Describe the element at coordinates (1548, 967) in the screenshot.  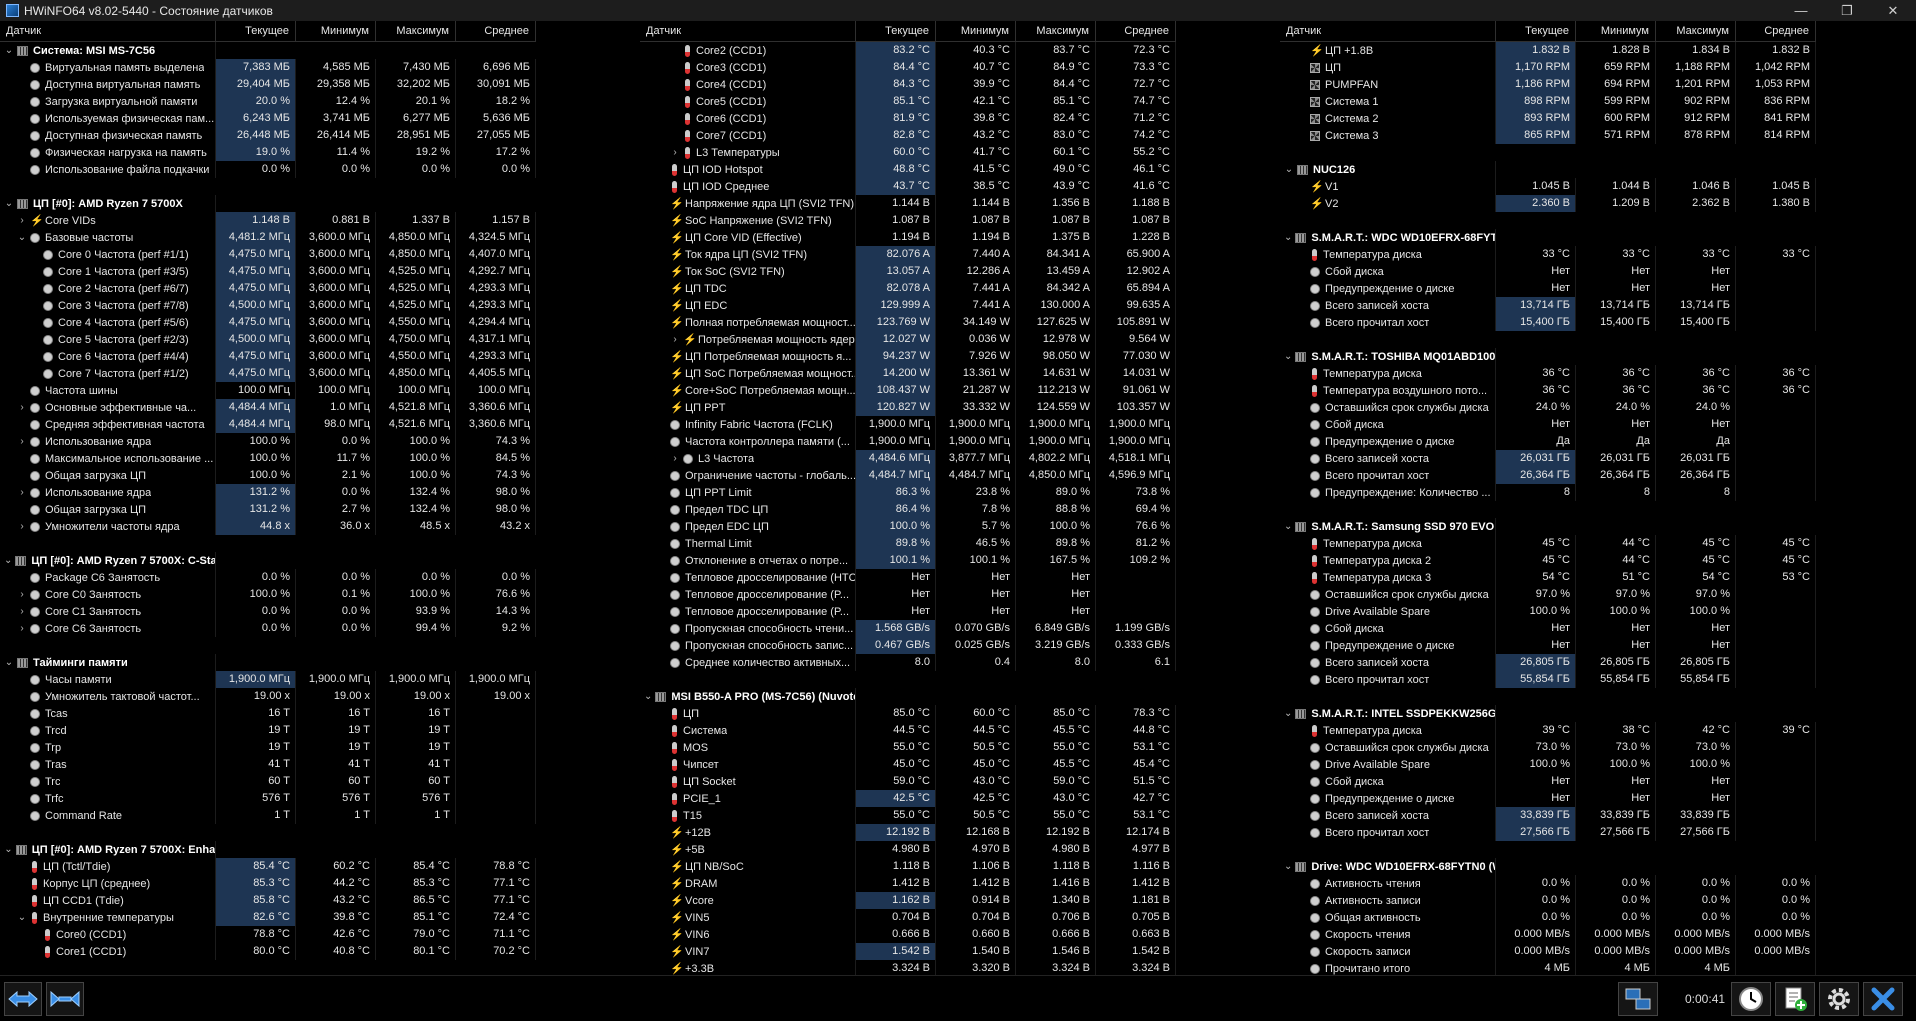
I see `sensor-row: Прочитано итого 4 МБ 4 МБ 4 МБ` at that location.